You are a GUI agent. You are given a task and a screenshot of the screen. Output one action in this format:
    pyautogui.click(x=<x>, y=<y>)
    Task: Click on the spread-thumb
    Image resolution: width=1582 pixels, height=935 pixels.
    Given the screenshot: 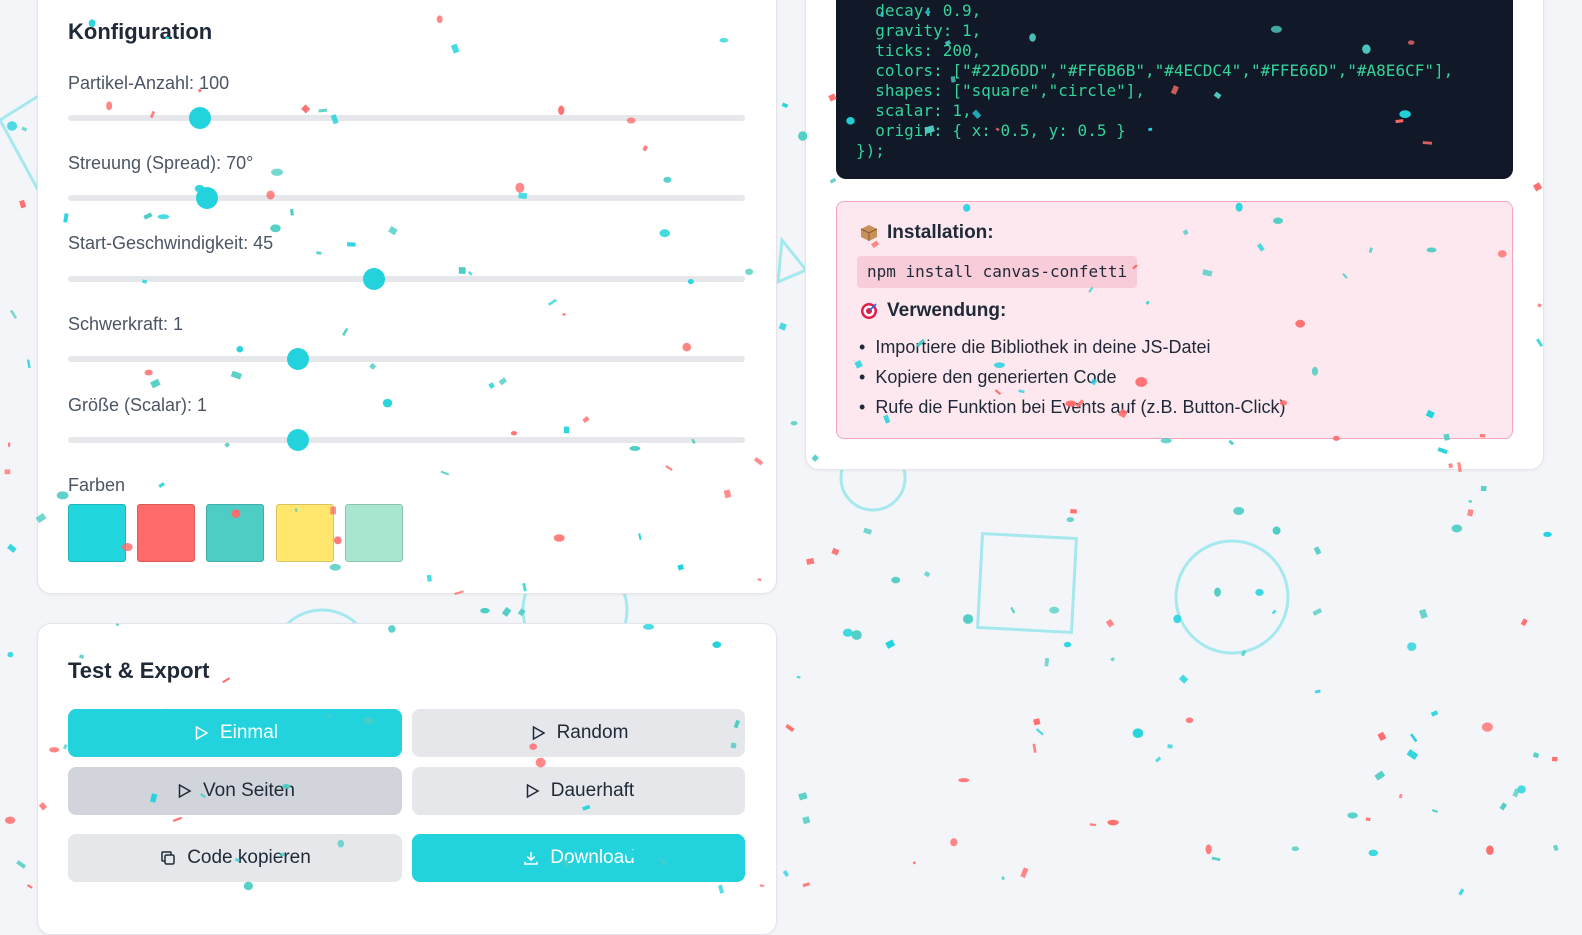 What is the action you would take?
    pyautogui.click(x=206, y=198)
    